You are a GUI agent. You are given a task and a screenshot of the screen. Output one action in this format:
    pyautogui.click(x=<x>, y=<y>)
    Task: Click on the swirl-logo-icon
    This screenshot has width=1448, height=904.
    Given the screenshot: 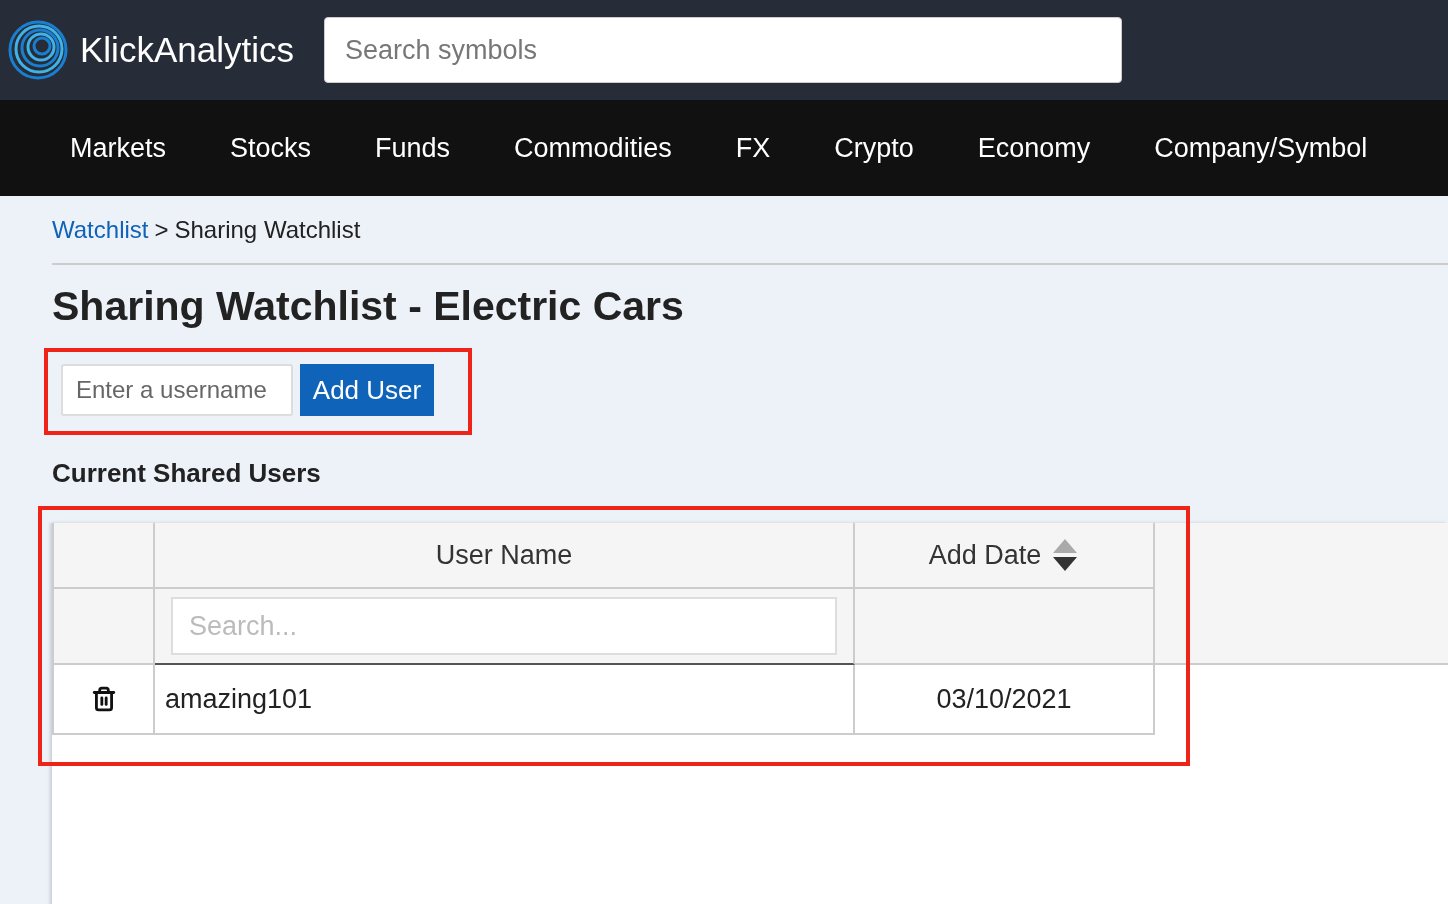 What is the action you would take?
    pyautogui.click(x=38, y=50)
    